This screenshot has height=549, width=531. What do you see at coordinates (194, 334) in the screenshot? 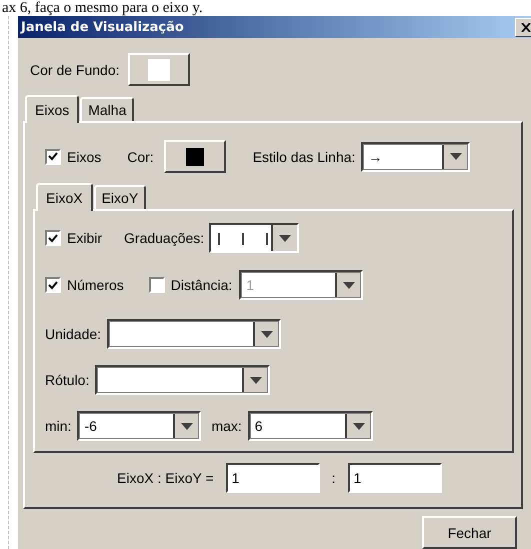
I see `unit-dropdown` at bounding box center [194, 334].